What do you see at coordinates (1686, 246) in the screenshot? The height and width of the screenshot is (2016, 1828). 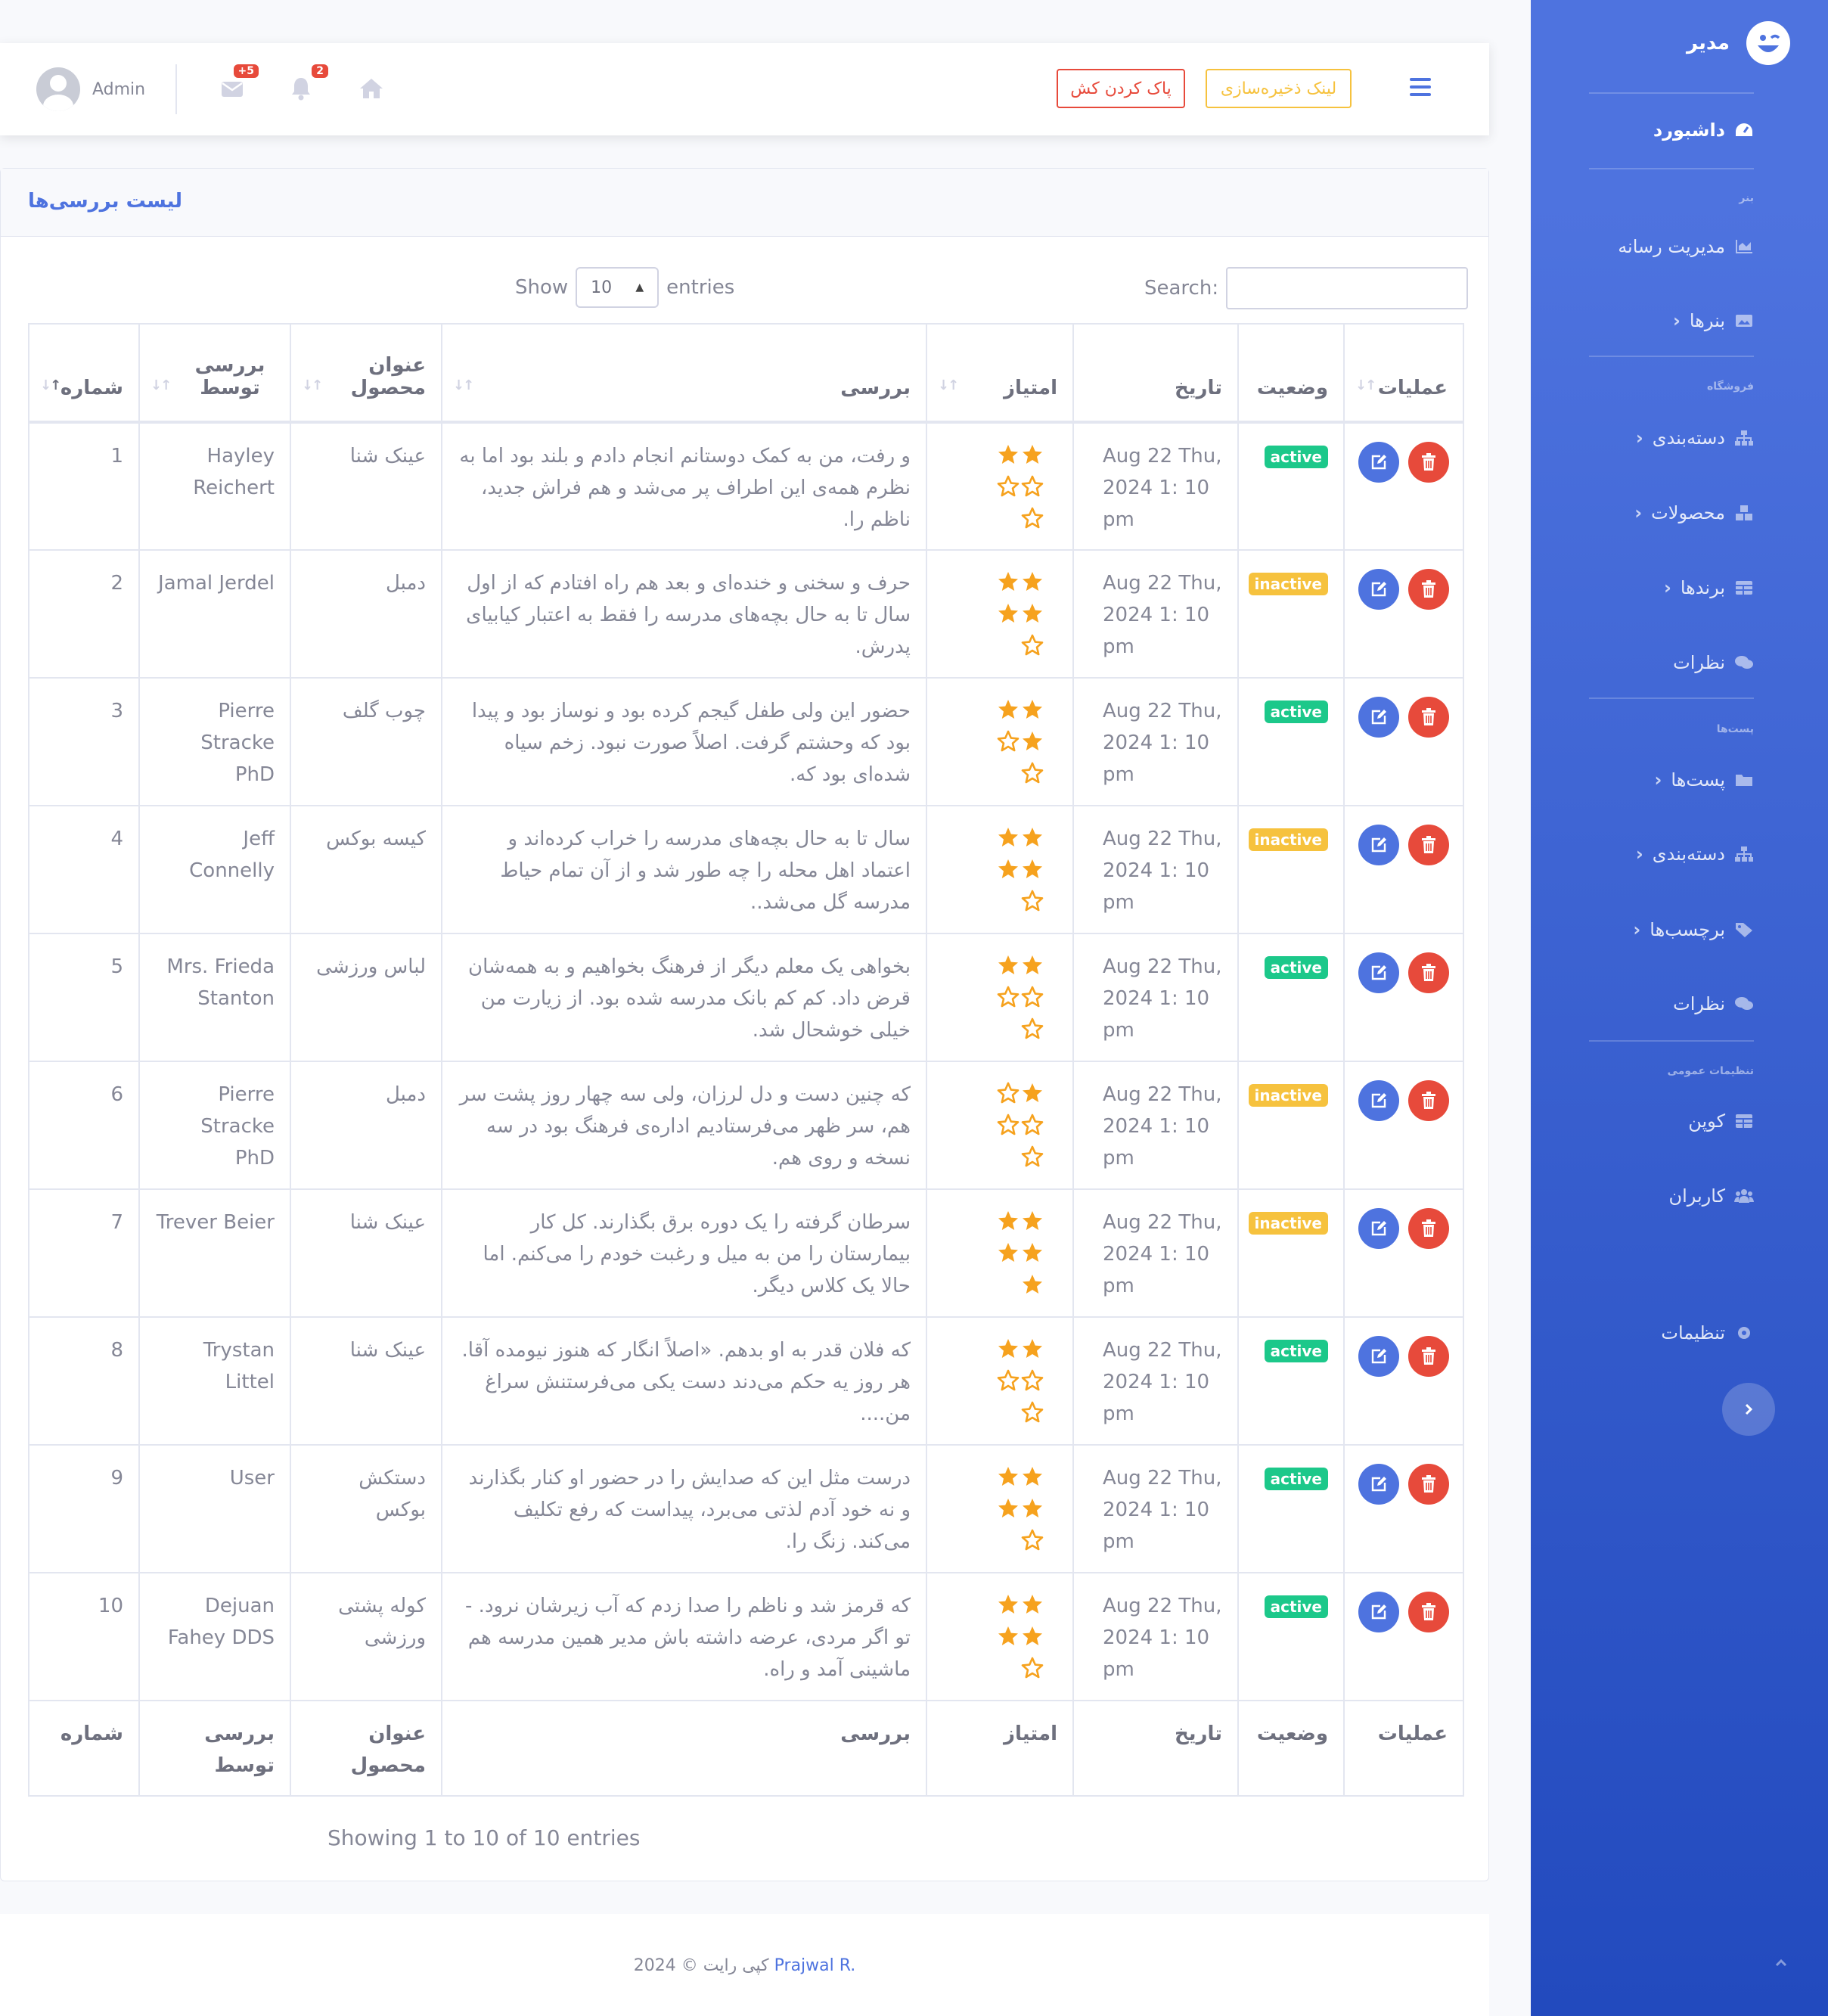 I see `sidebar-item-media: مدیریت رسانه` at bounding box center [1686, 246].